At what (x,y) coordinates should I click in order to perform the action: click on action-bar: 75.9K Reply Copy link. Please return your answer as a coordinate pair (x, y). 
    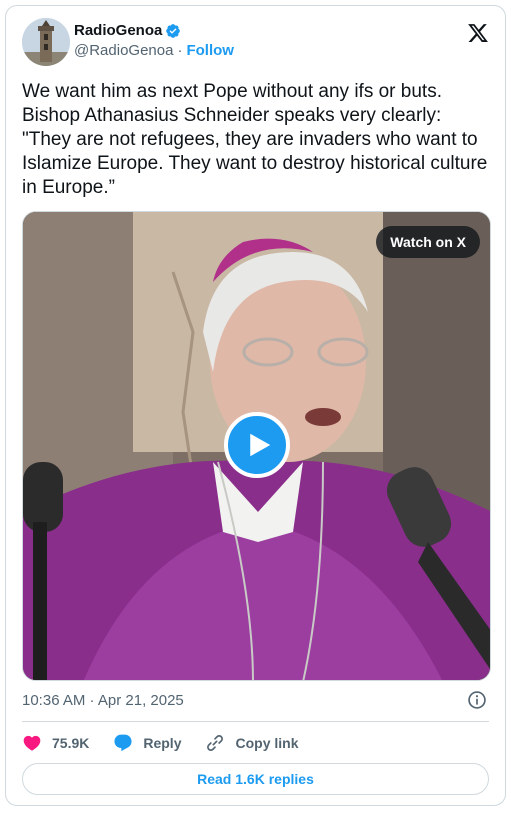
    Looking at the image, I should click on (172, 743).